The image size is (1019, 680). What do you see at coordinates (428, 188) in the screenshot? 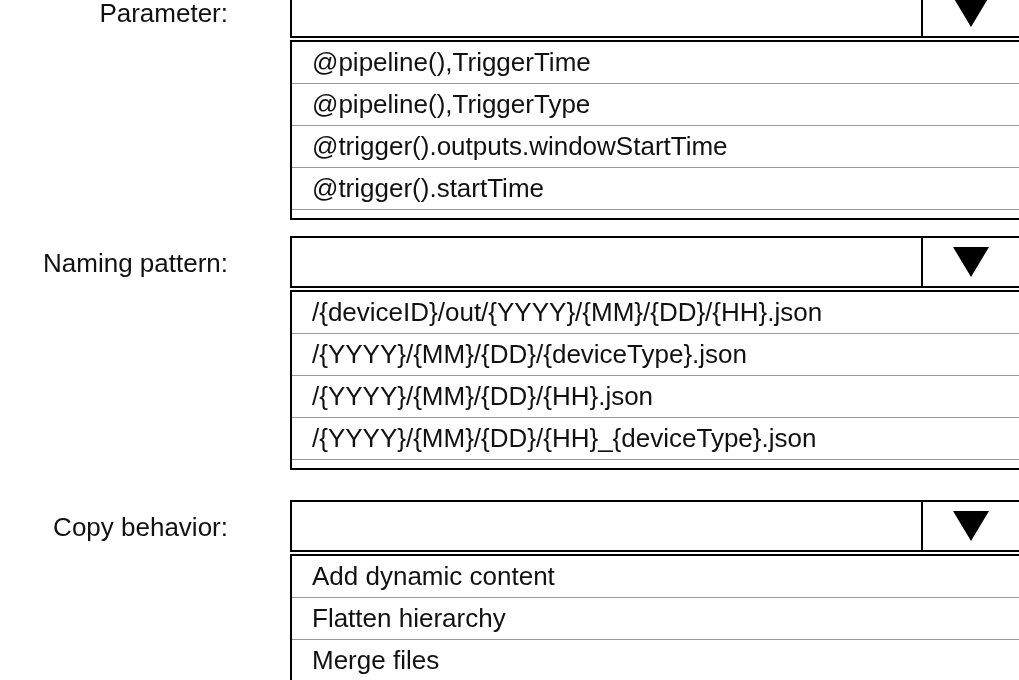
I see `option-item: @trigger().startTime` at bounding box center [428, 188].